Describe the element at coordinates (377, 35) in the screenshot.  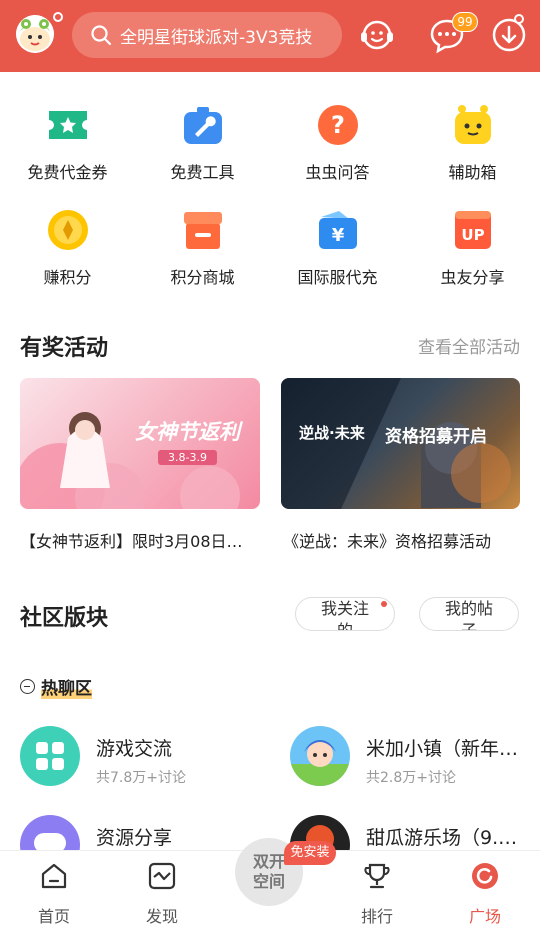
I see `customer-service-icon` at that location.